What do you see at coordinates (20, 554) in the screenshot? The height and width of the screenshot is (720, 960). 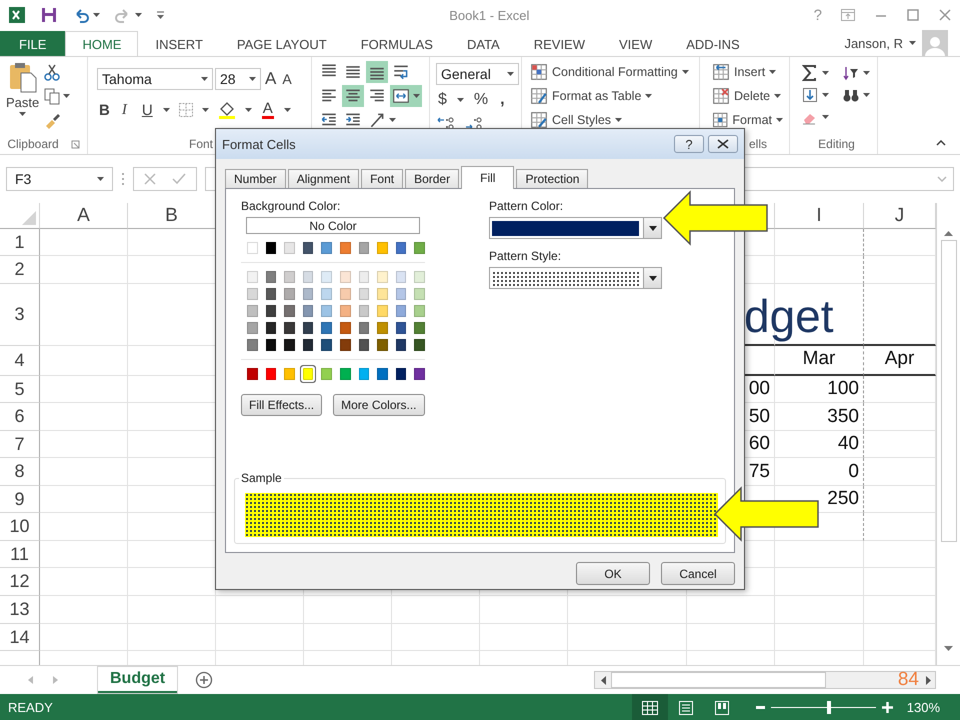 I see `row-header: 11` at bounding box center [20, 554].